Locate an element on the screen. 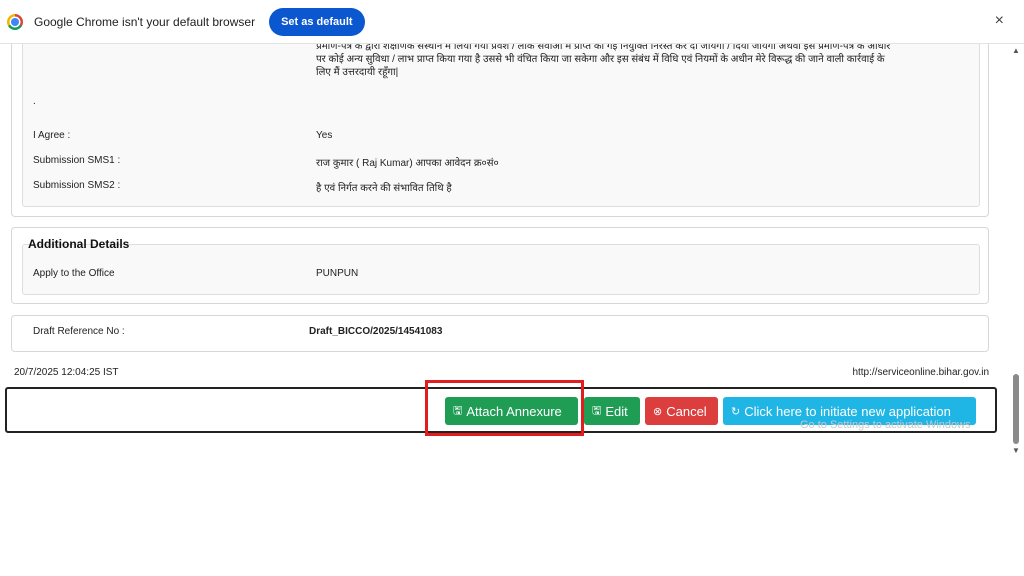  windows-activation-watermark: Go to Settings to activate Windows is located at coordinates (885, 425).